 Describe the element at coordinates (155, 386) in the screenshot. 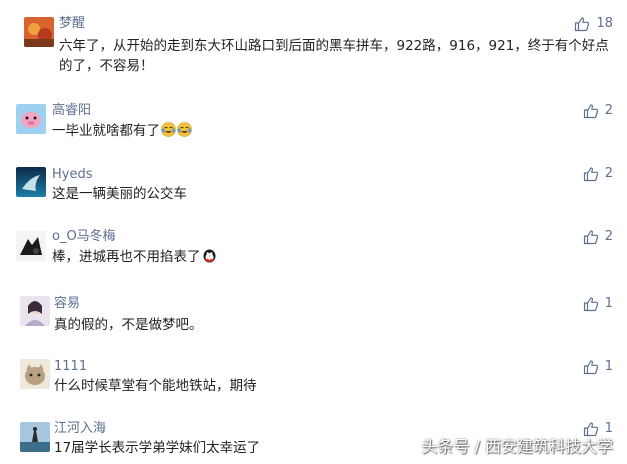

I see `comment-text: 什么时候草堂有个能地铁站，期待` at that location.